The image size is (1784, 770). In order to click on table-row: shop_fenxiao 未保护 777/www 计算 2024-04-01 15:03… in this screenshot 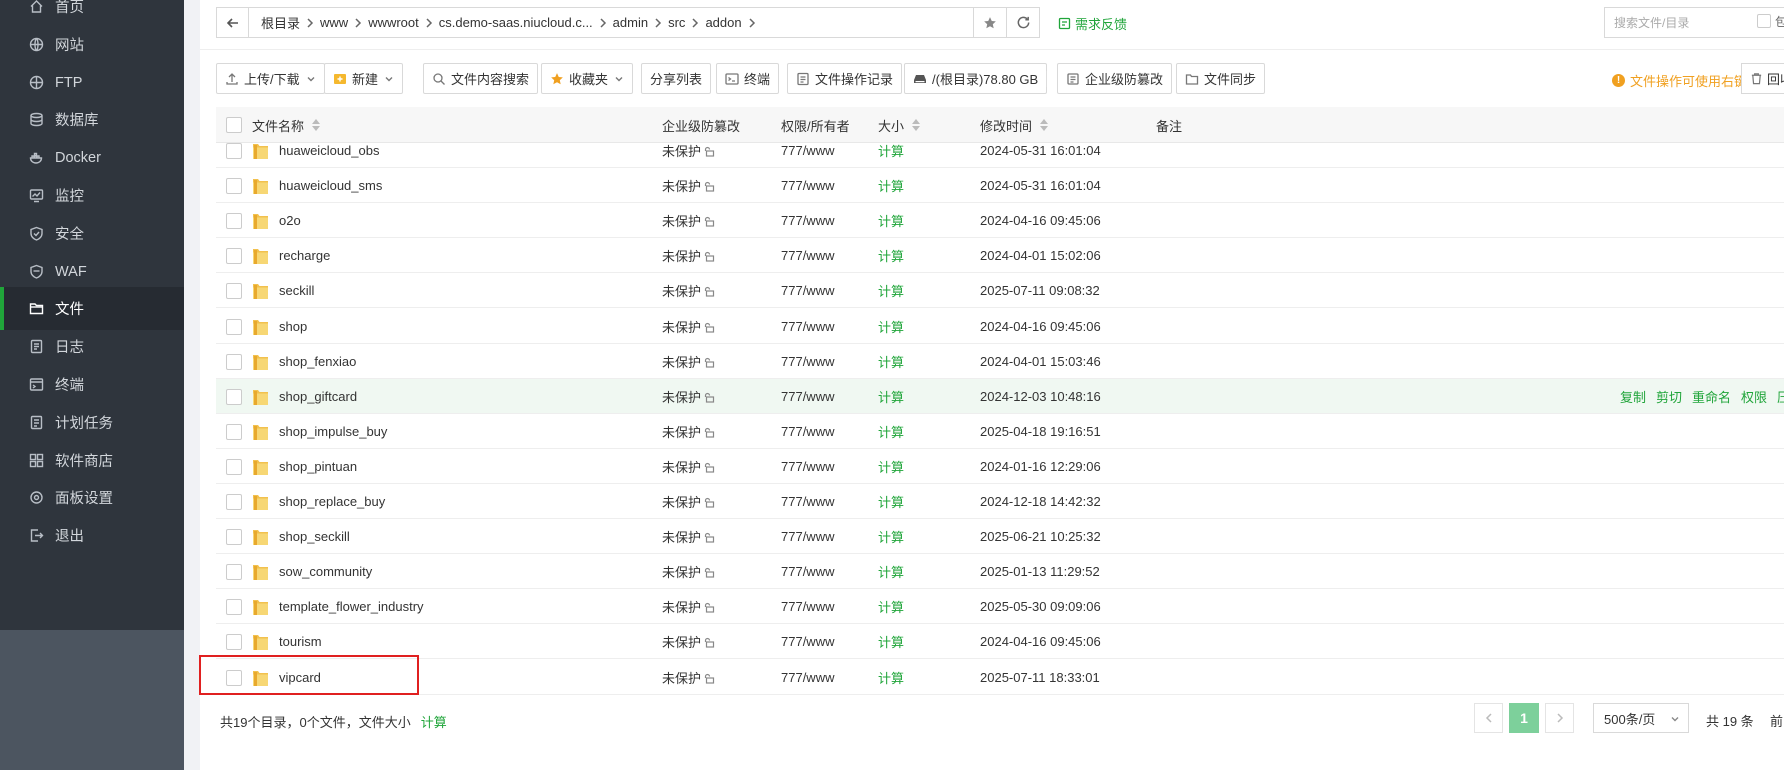, I will do `click(1000, 361)`.